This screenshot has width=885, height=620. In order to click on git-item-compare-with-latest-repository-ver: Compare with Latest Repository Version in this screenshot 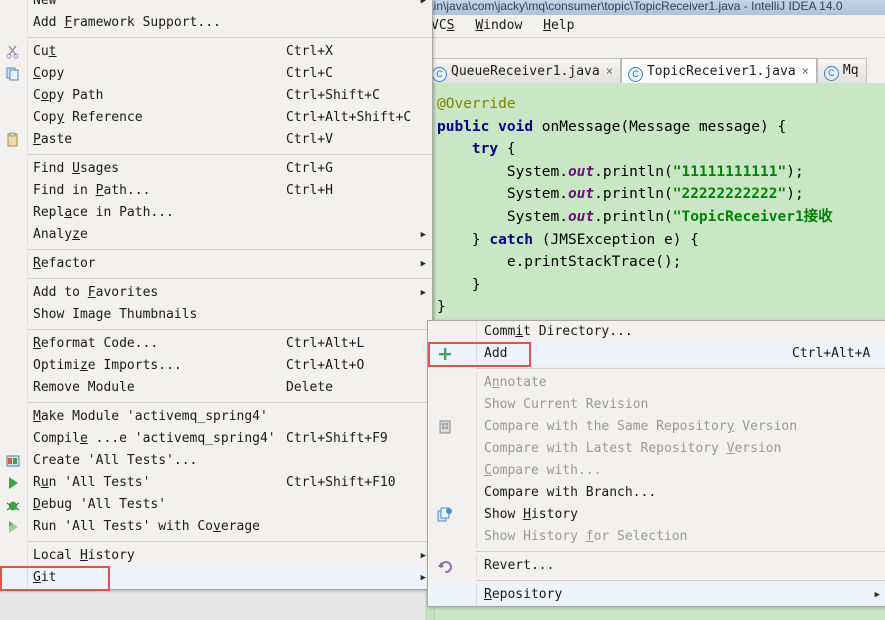, I will do `click(656, 449)`.